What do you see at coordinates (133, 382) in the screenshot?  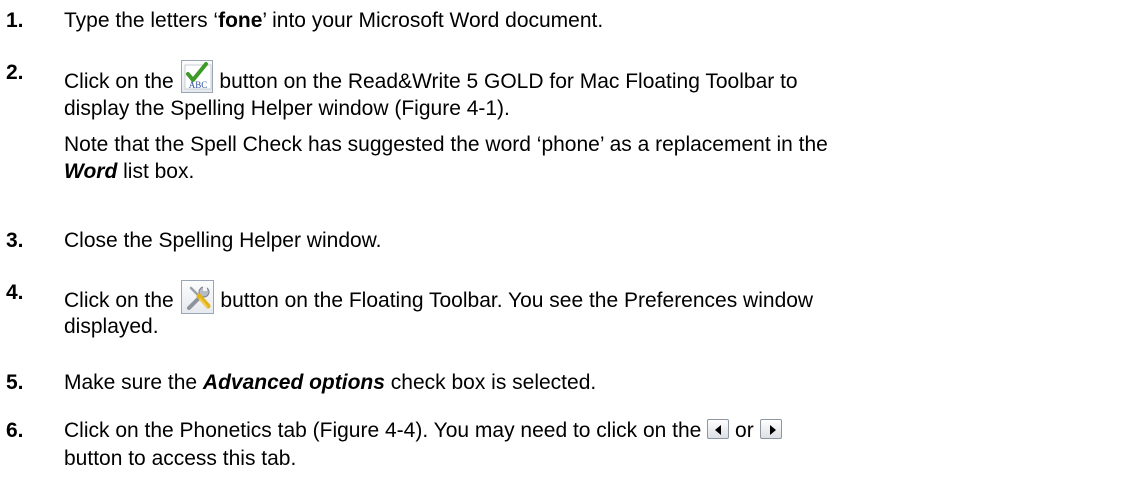 I see `step-text-pre: Make sure the` at bounding box center [133, 382].